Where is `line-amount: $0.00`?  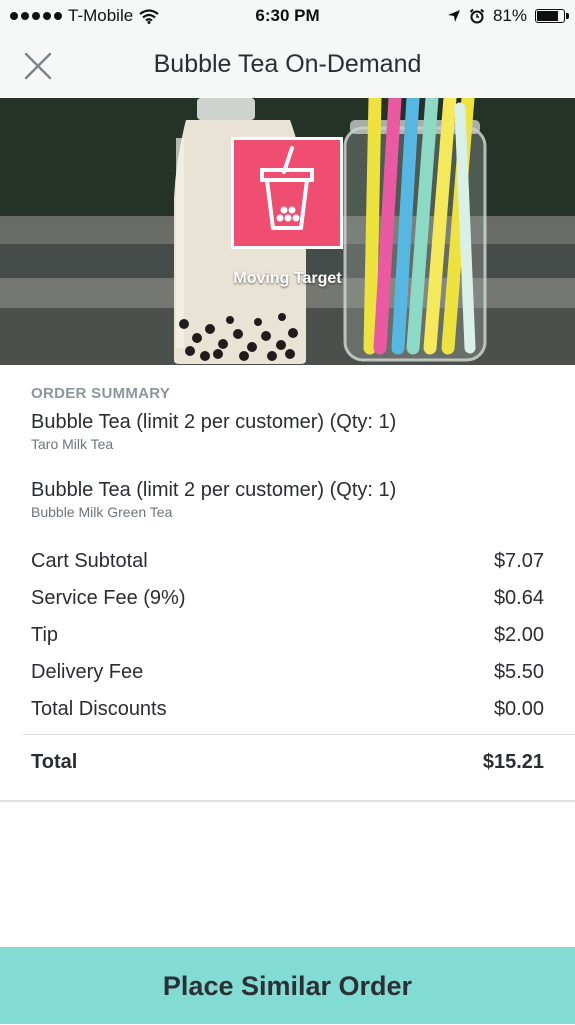 line-amount: $0.00 is located at coordinates (518, 709).